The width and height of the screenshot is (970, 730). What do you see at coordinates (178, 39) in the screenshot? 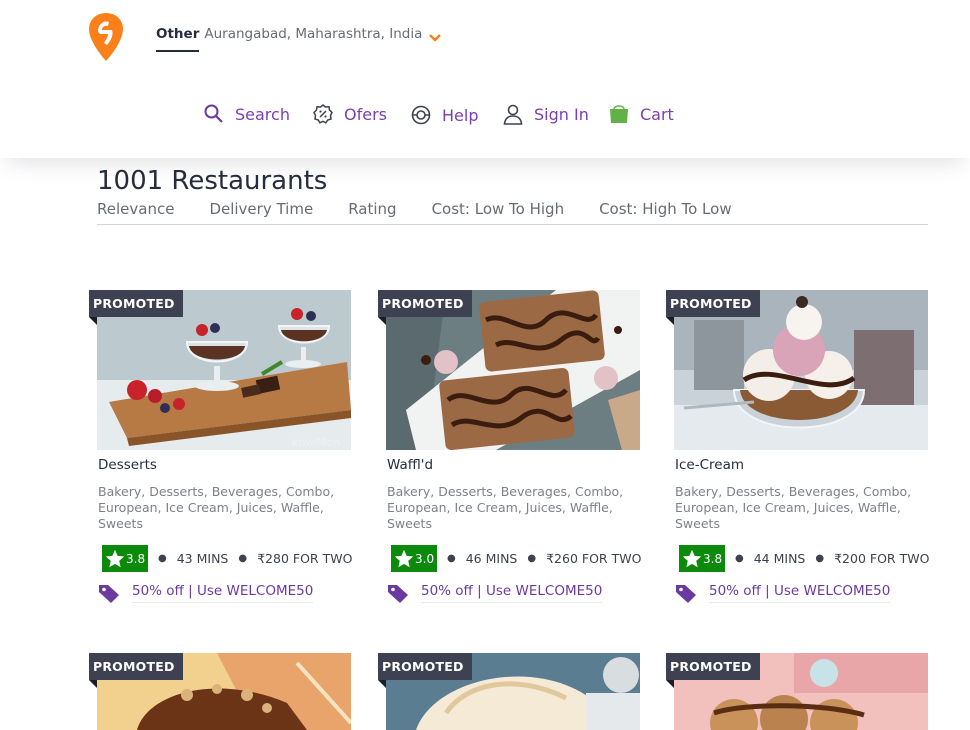
I see `location-type: Other` at bounding box center [178, 39].